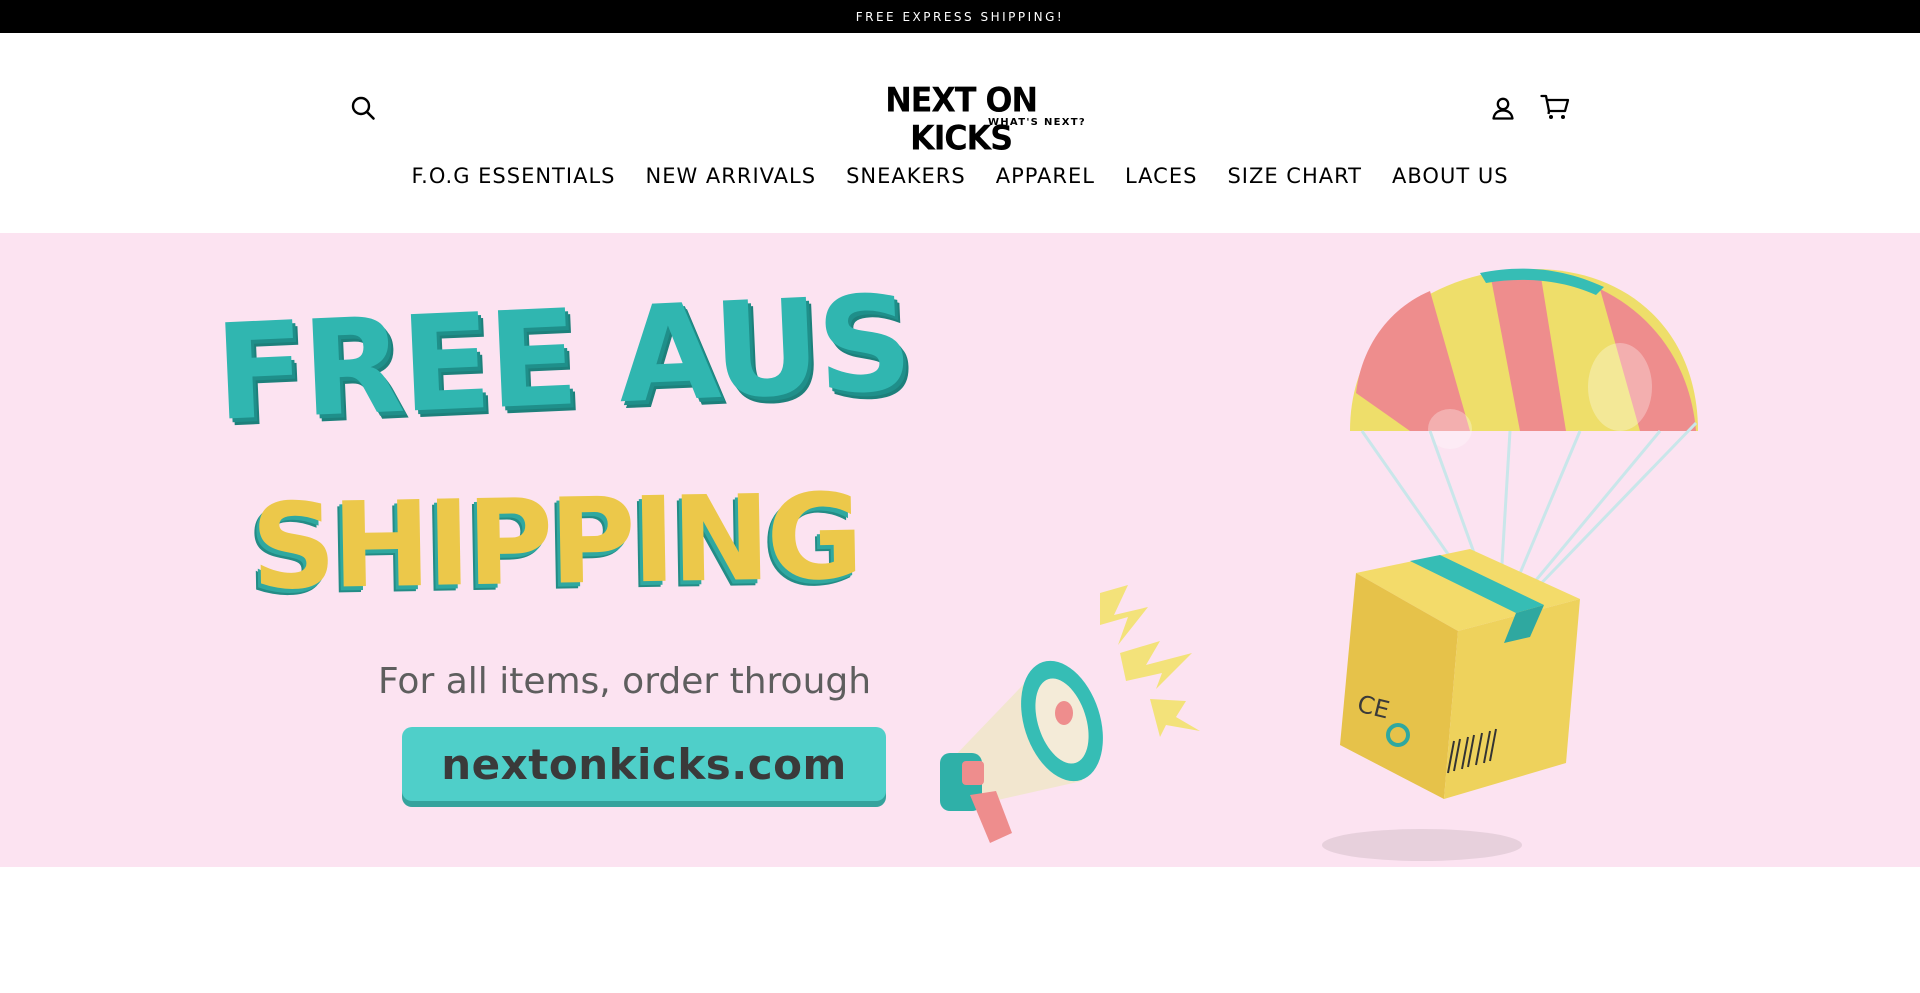  Describe the element at coordinates (961, 119) in the screenshot. I see `site-logo: NEXT ON KICKS WHAT'S NEXT?` at that location.